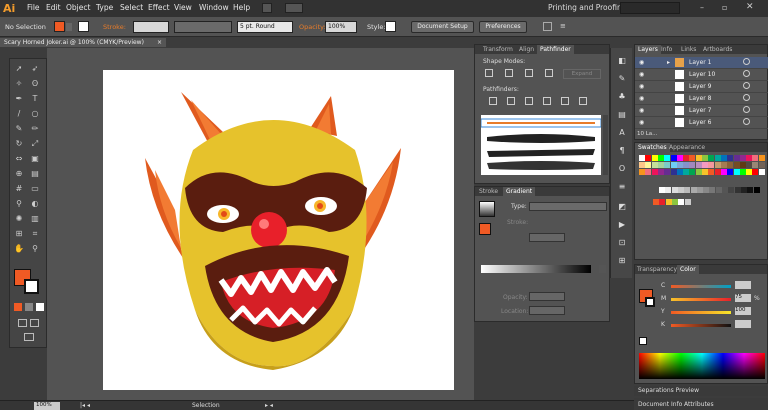 The image size is (768, 410). I want to click on channel-k-slider, so click(701, 325).